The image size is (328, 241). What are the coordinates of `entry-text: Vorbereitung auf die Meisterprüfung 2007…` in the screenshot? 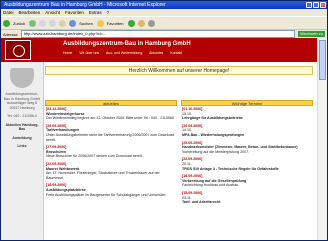 It's located at (216, 151).